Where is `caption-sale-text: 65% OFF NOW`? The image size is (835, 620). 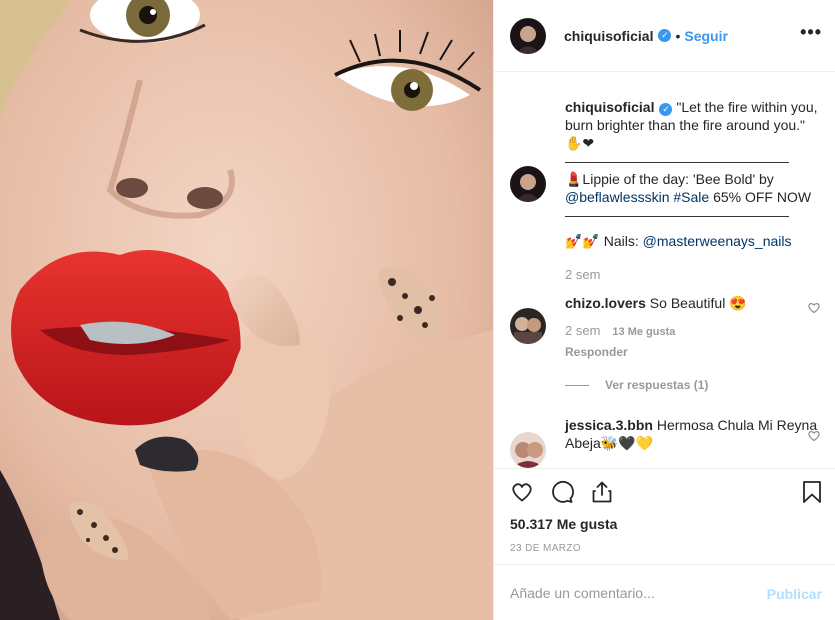
caption-sale-text: 65% OFF NOW is located at coordinates (760, 197).